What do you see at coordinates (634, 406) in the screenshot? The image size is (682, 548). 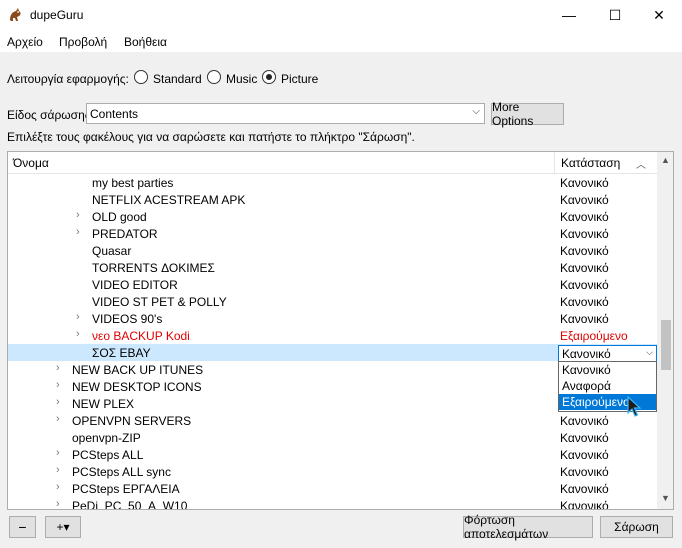 I see `mouse-cursor-icon` at bounding box center [634, 406].